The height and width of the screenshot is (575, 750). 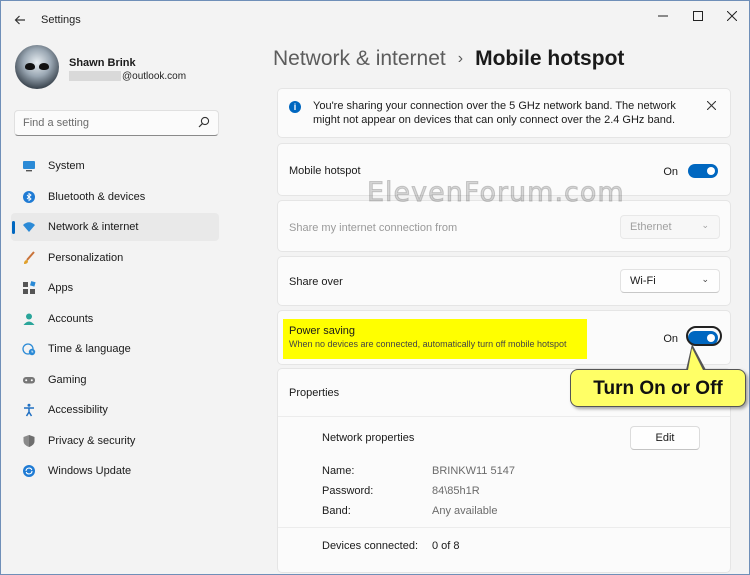 What do you see at coordinates (66, 166) in the screenshot?
I see `sidebar-item-label: System` at bounding box center [66, 166].